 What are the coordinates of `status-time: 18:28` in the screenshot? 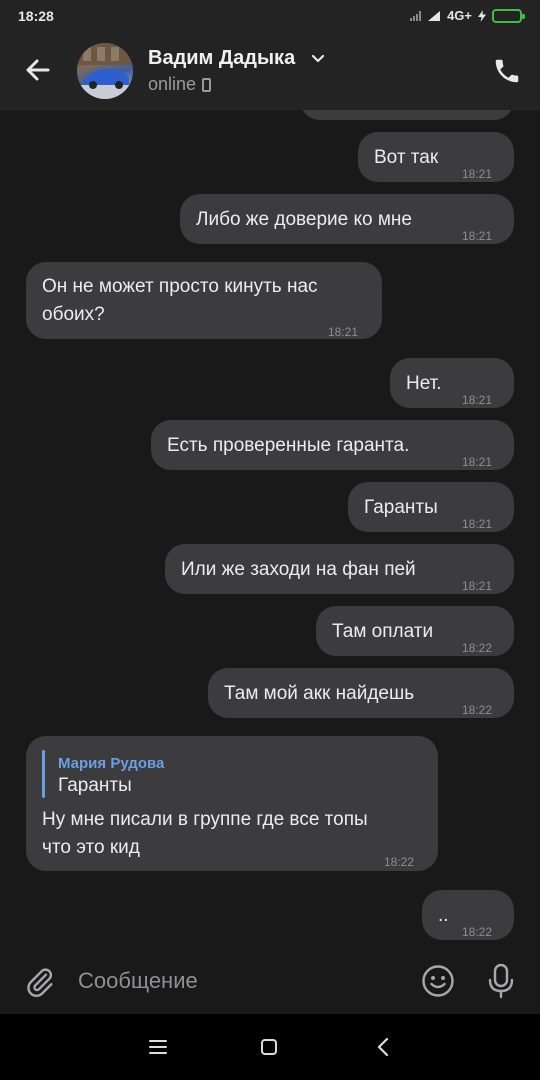 It's located at (36, 16).